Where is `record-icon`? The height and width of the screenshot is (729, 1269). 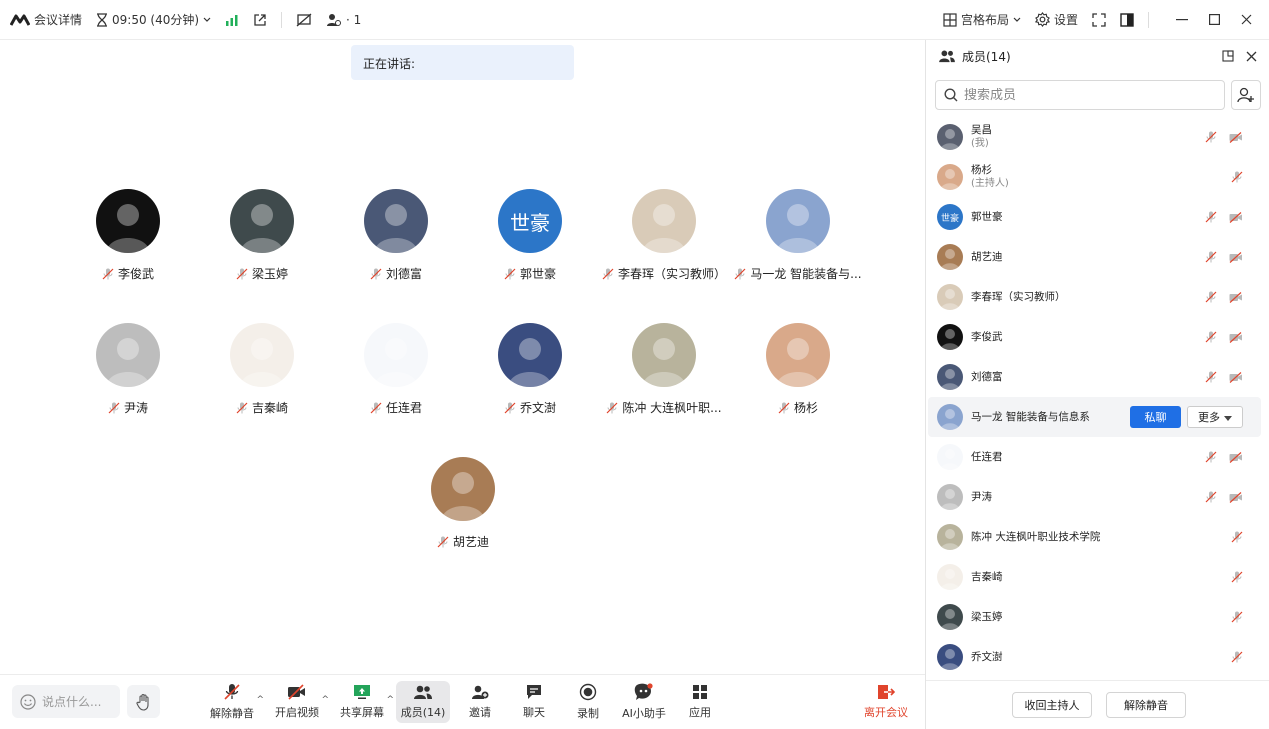
record-icon is located at coordinates (588, 692).